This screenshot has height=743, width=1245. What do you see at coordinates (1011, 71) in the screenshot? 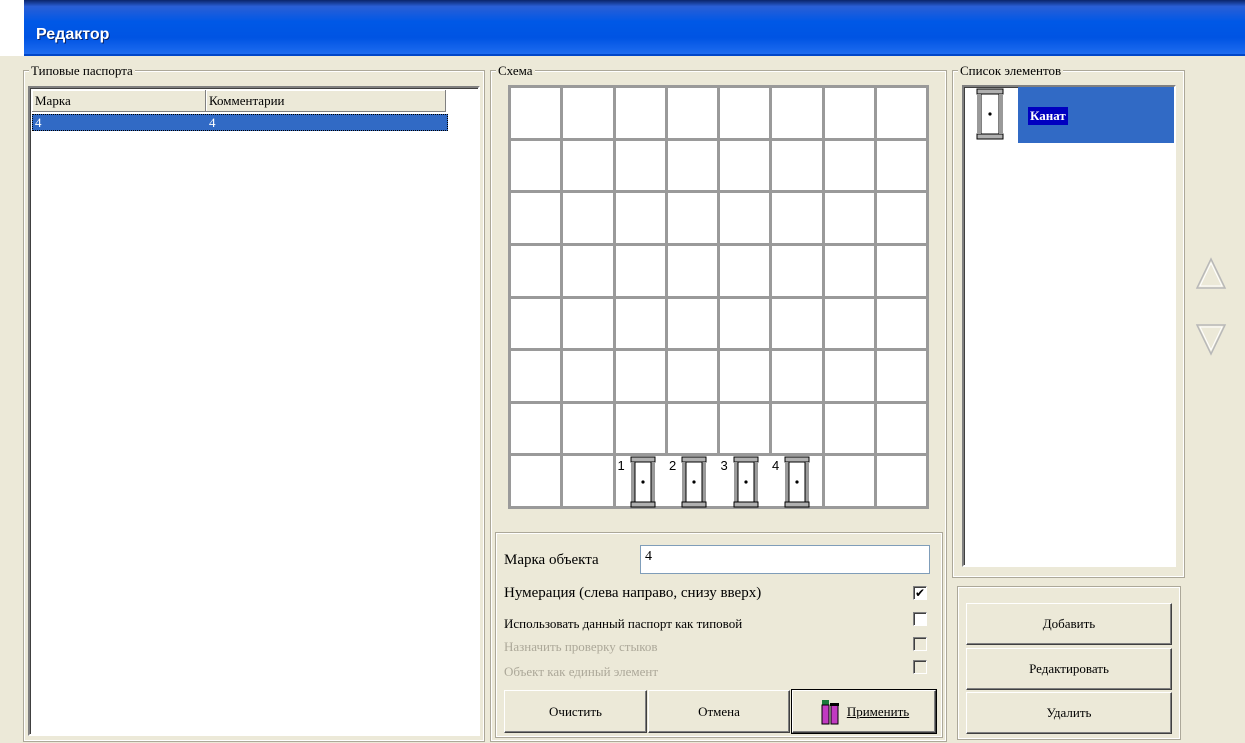
I see `elements-group-label: Список элементов` at bounding box center [1011, 71].